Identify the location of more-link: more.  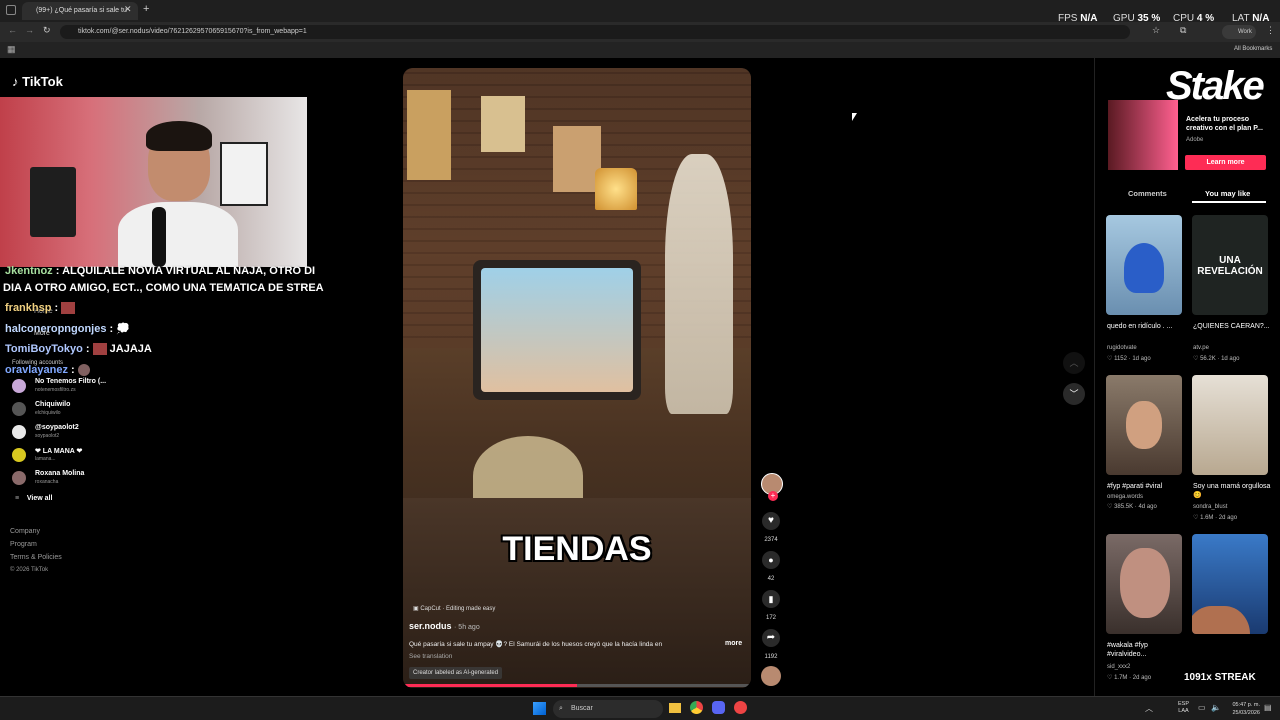
(733, 643).